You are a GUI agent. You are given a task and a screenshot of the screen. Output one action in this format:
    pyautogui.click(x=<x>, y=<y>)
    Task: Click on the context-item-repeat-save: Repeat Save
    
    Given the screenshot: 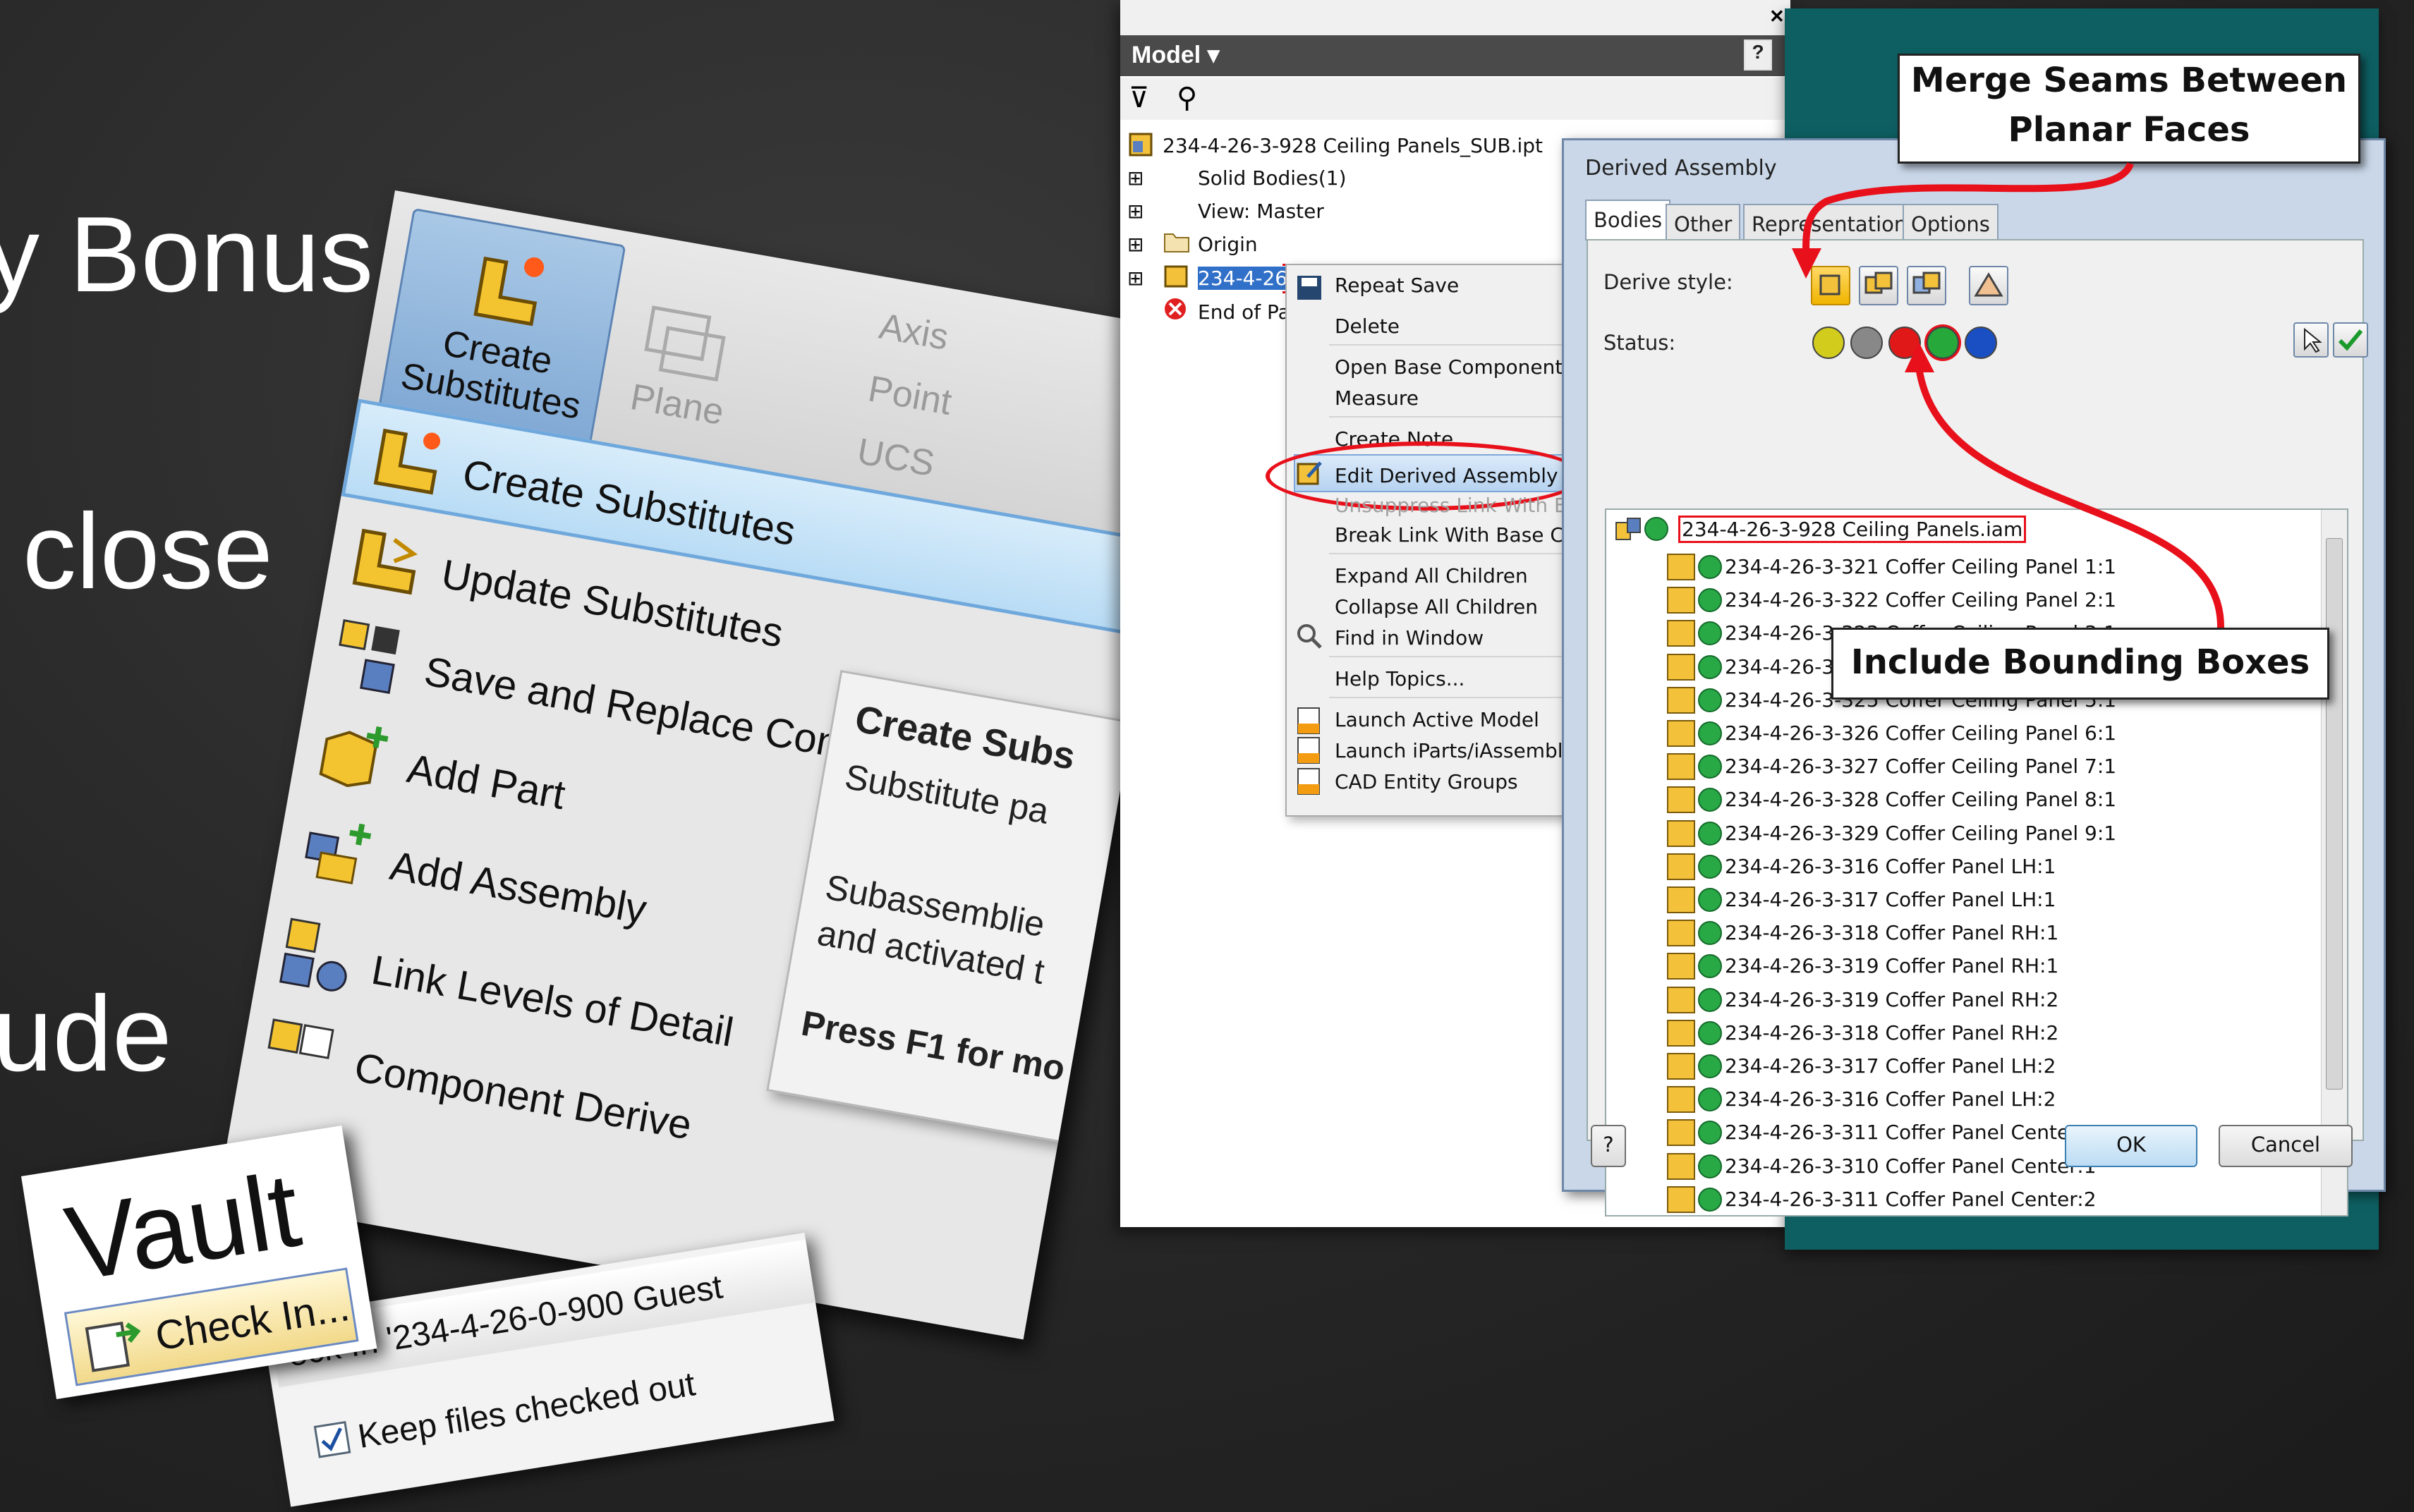 What is the action you would take?
    pyautogui.click(x=1397, y=285)
    